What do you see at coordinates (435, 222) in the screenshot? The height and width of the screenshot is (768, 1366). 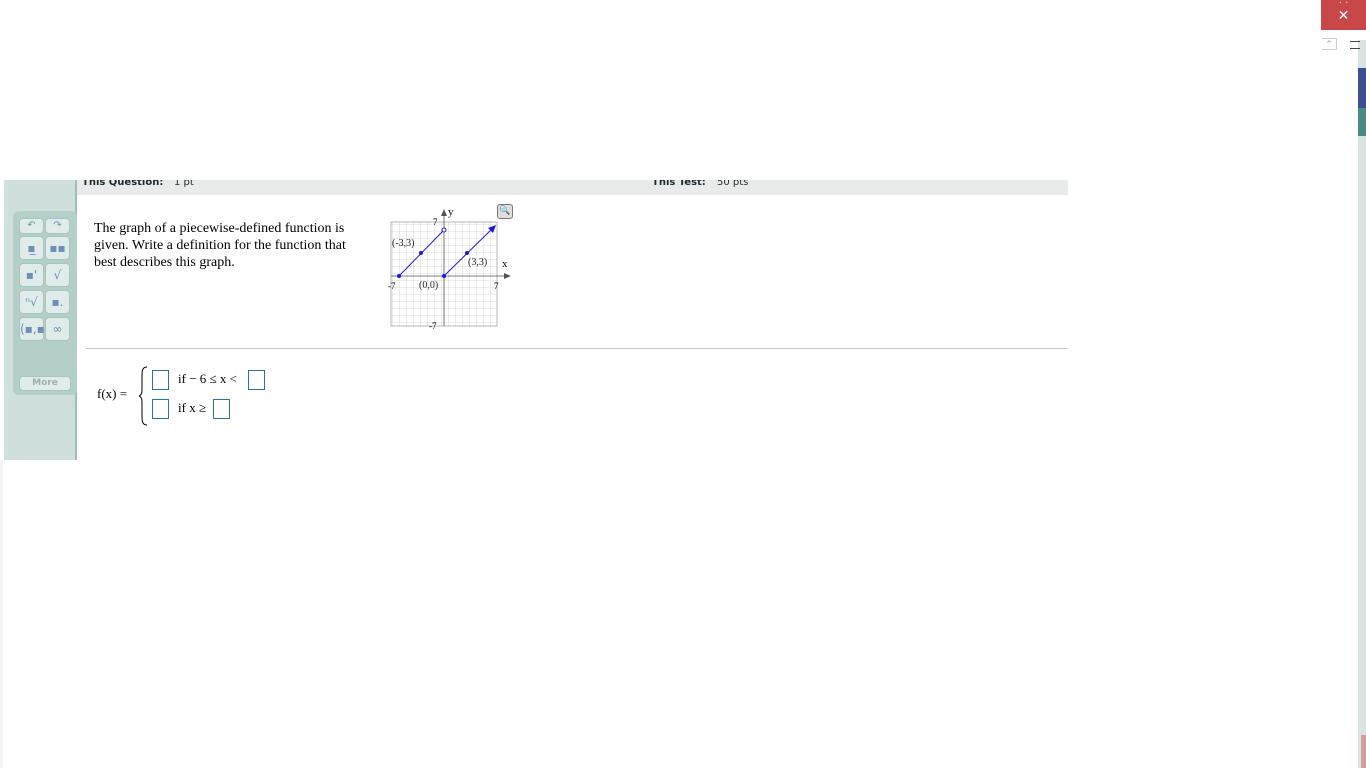 I see `y-tick-top: 7` at bounding box center [435, 222].